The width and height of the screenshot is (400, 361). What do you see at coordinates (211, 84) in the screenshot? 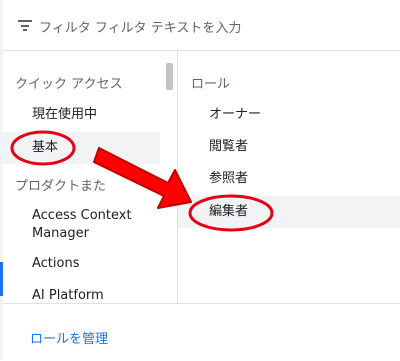
I see `roles-heading: ロール` at bounding box center [211, 84].